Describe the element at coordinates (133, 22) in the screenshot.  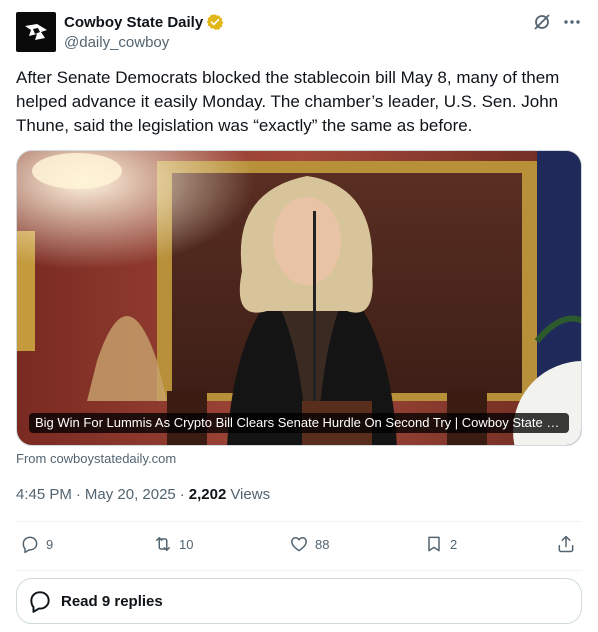
I see `display-name: Cowboy State Daily` at that location.